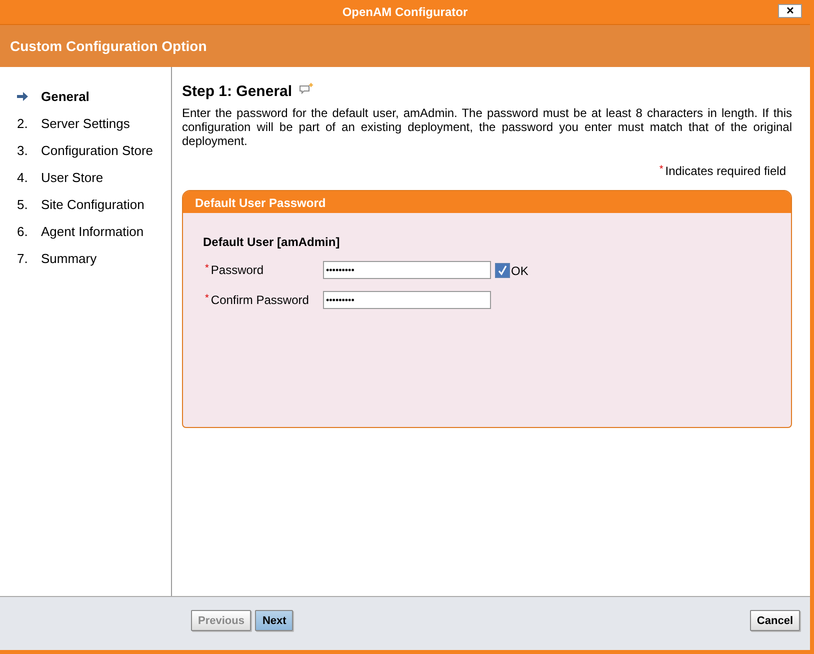  Describe the element at coordinates (23, 150) in the screenshot. I see `step-number: 3.` at that location.